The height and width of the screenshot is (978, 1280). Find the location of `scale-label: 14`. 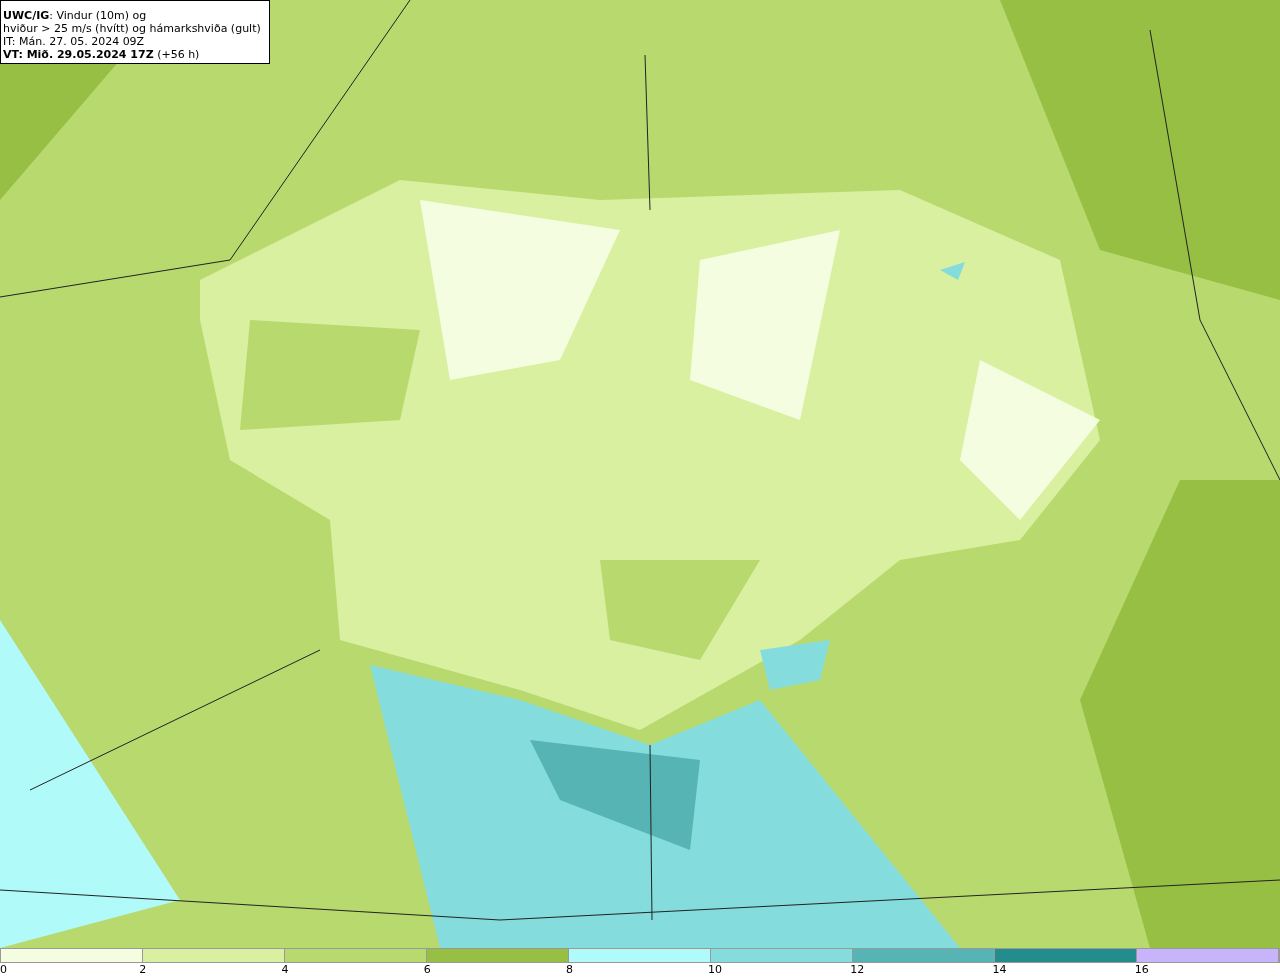

scale-label: 14 is located at coordinates (999, 969).